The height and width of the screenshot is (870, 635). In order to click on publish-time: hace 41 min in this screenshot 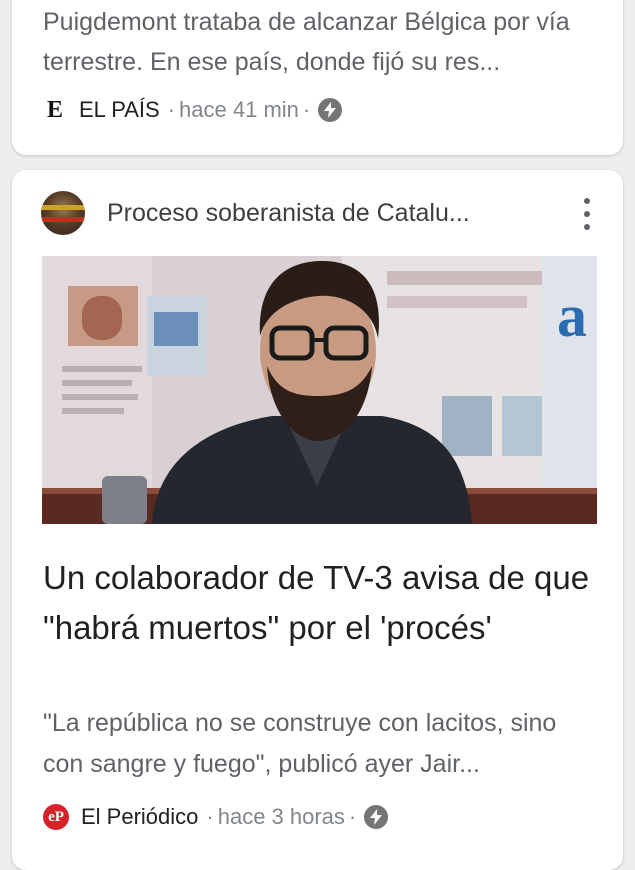, I will do `click(239, 109)`.